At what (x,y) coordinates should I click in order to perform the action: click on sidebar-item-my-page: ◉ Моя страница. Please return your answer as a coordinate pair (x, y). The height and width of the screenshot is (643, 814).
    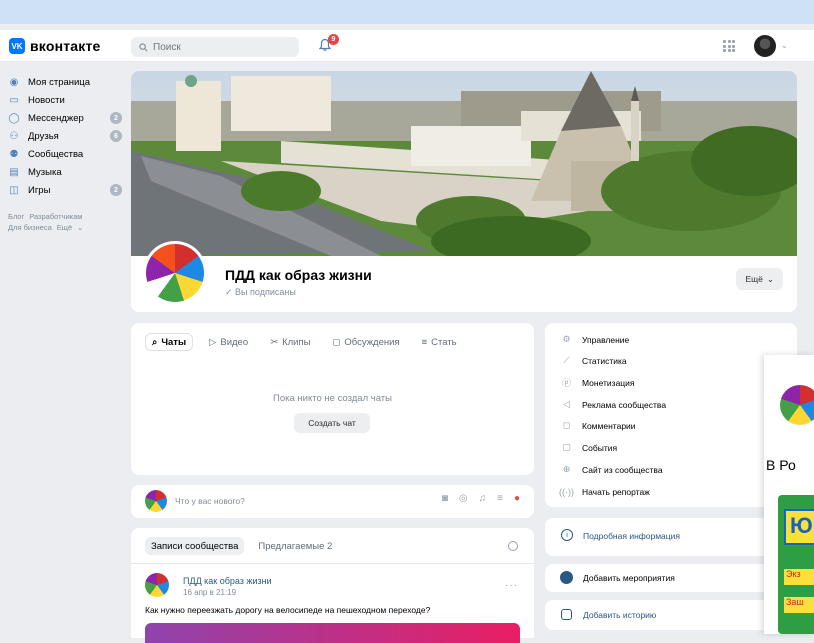
    Looking at the image, I should click on (67, 82).